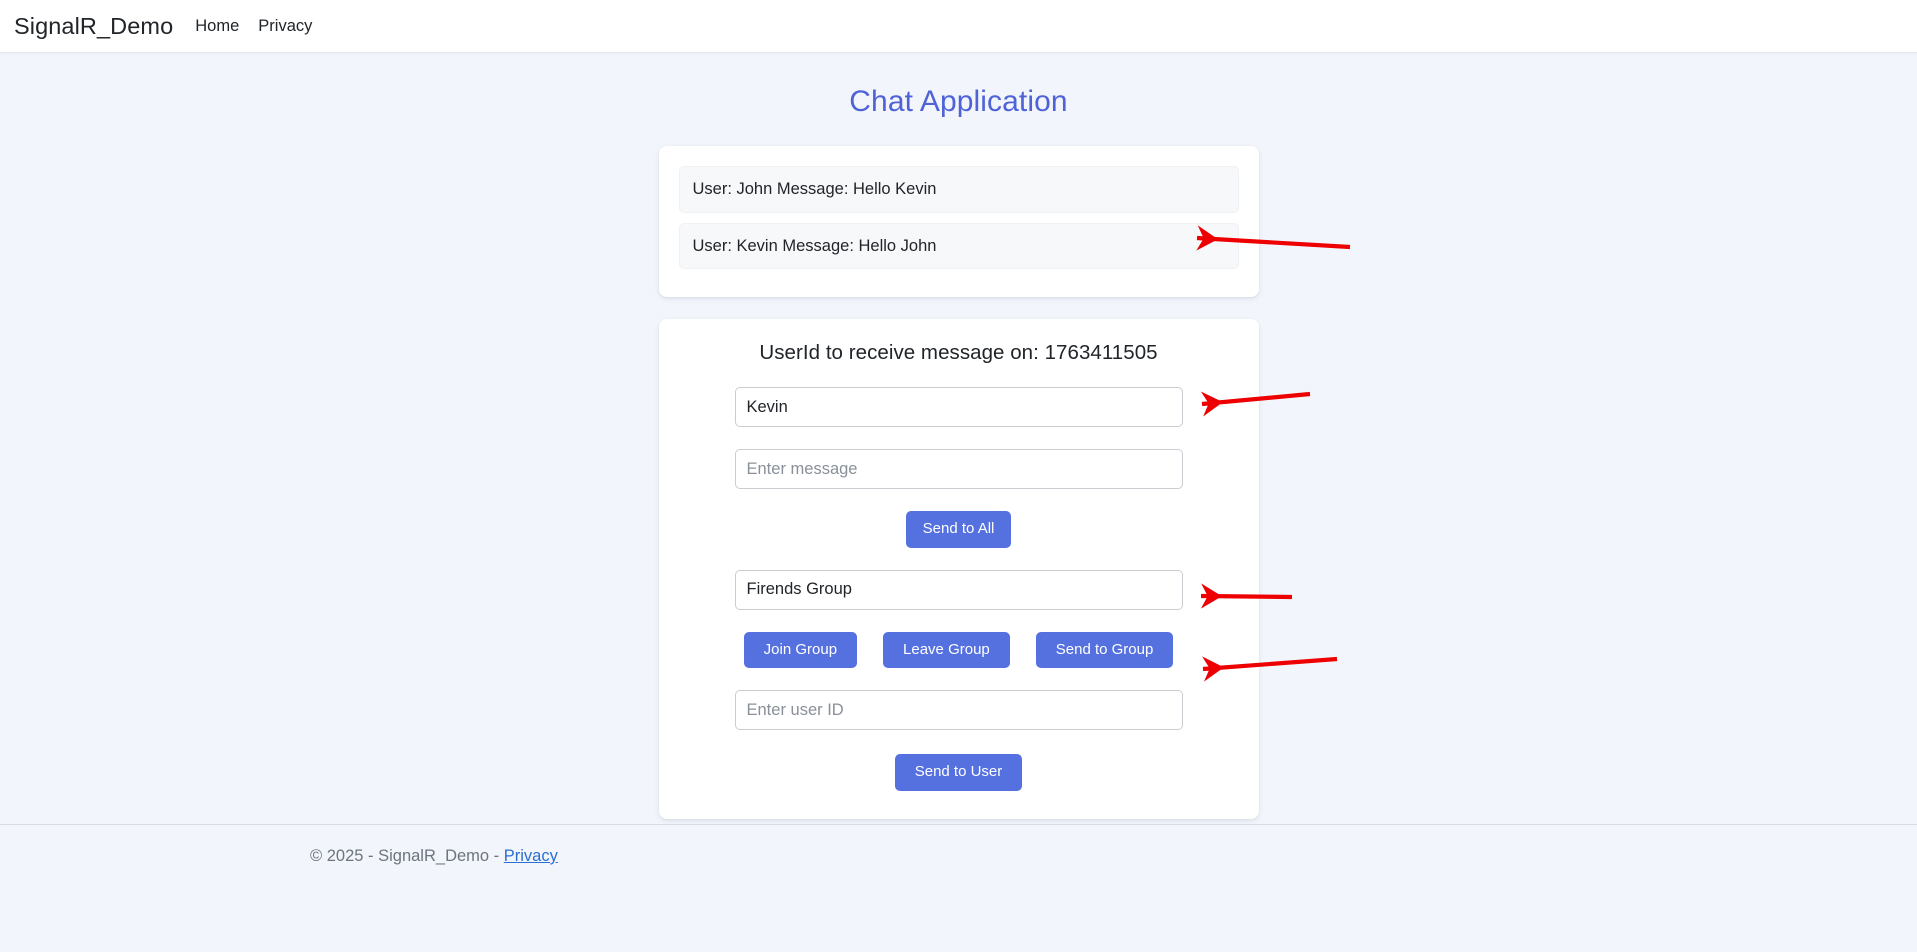 The image size is (1917, 952). I want to click on footer-privacy-link: Privacy, so click(531, 856).